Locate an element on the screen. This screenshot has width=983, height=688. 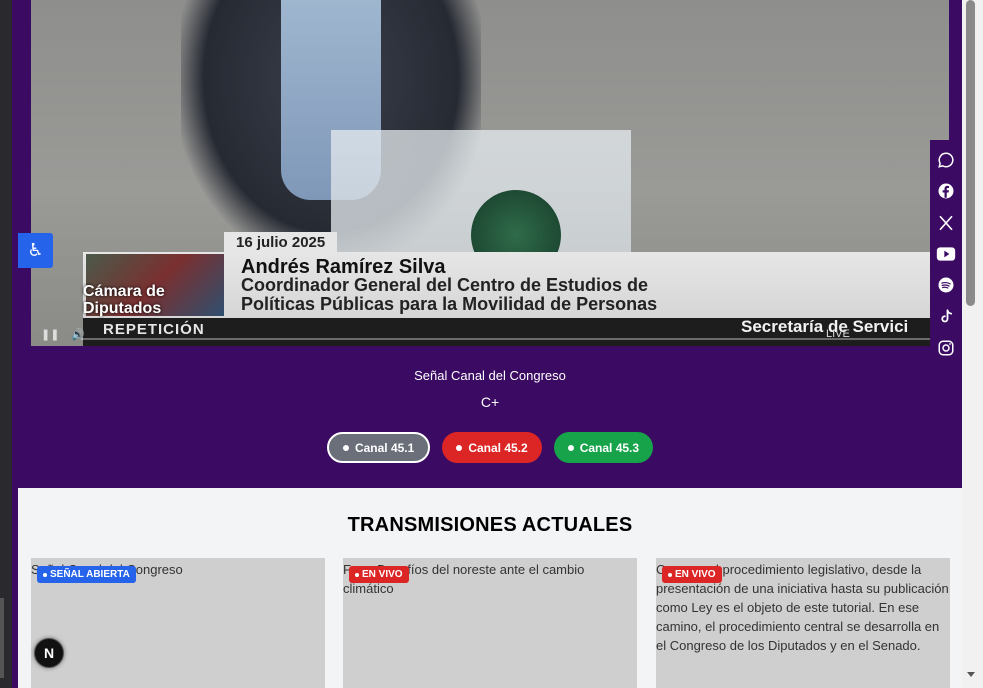
next-logo-icon: N is located at coordinates (49, 653).